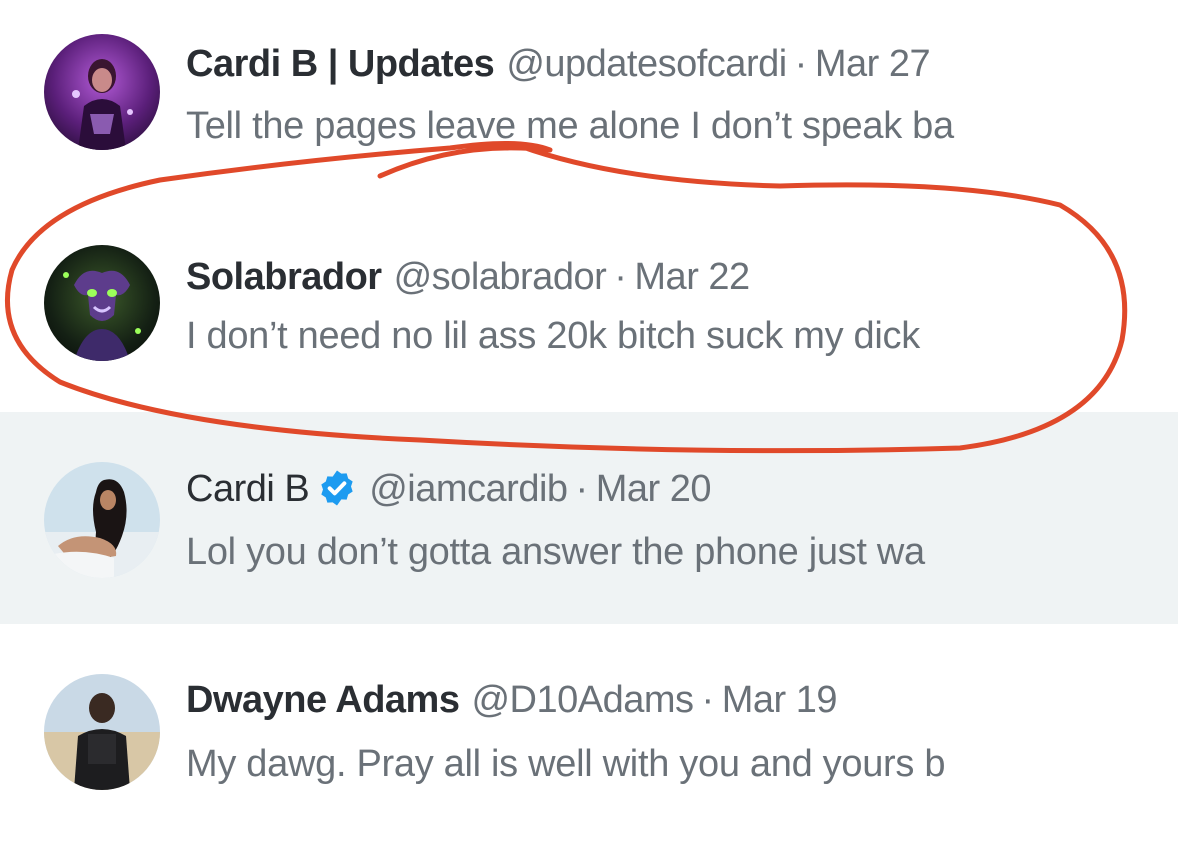  I want to click on user-handle: @D10Adams, so click(582, 700).